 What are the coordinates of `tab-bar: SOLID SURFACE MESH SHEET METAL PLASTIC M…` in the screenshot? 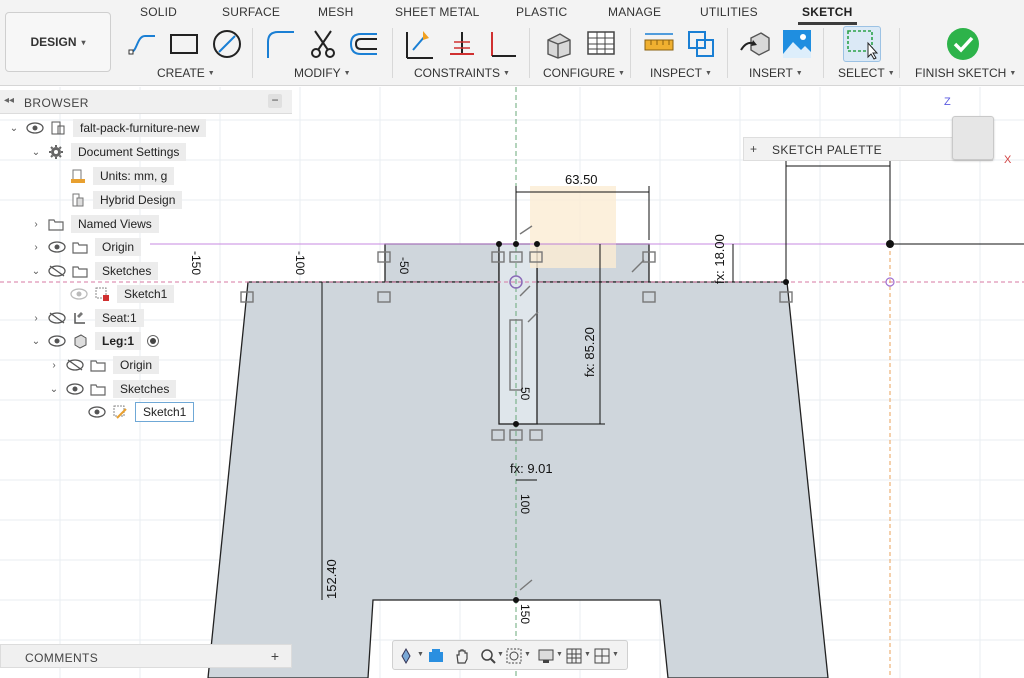 It's located at (568, 12).